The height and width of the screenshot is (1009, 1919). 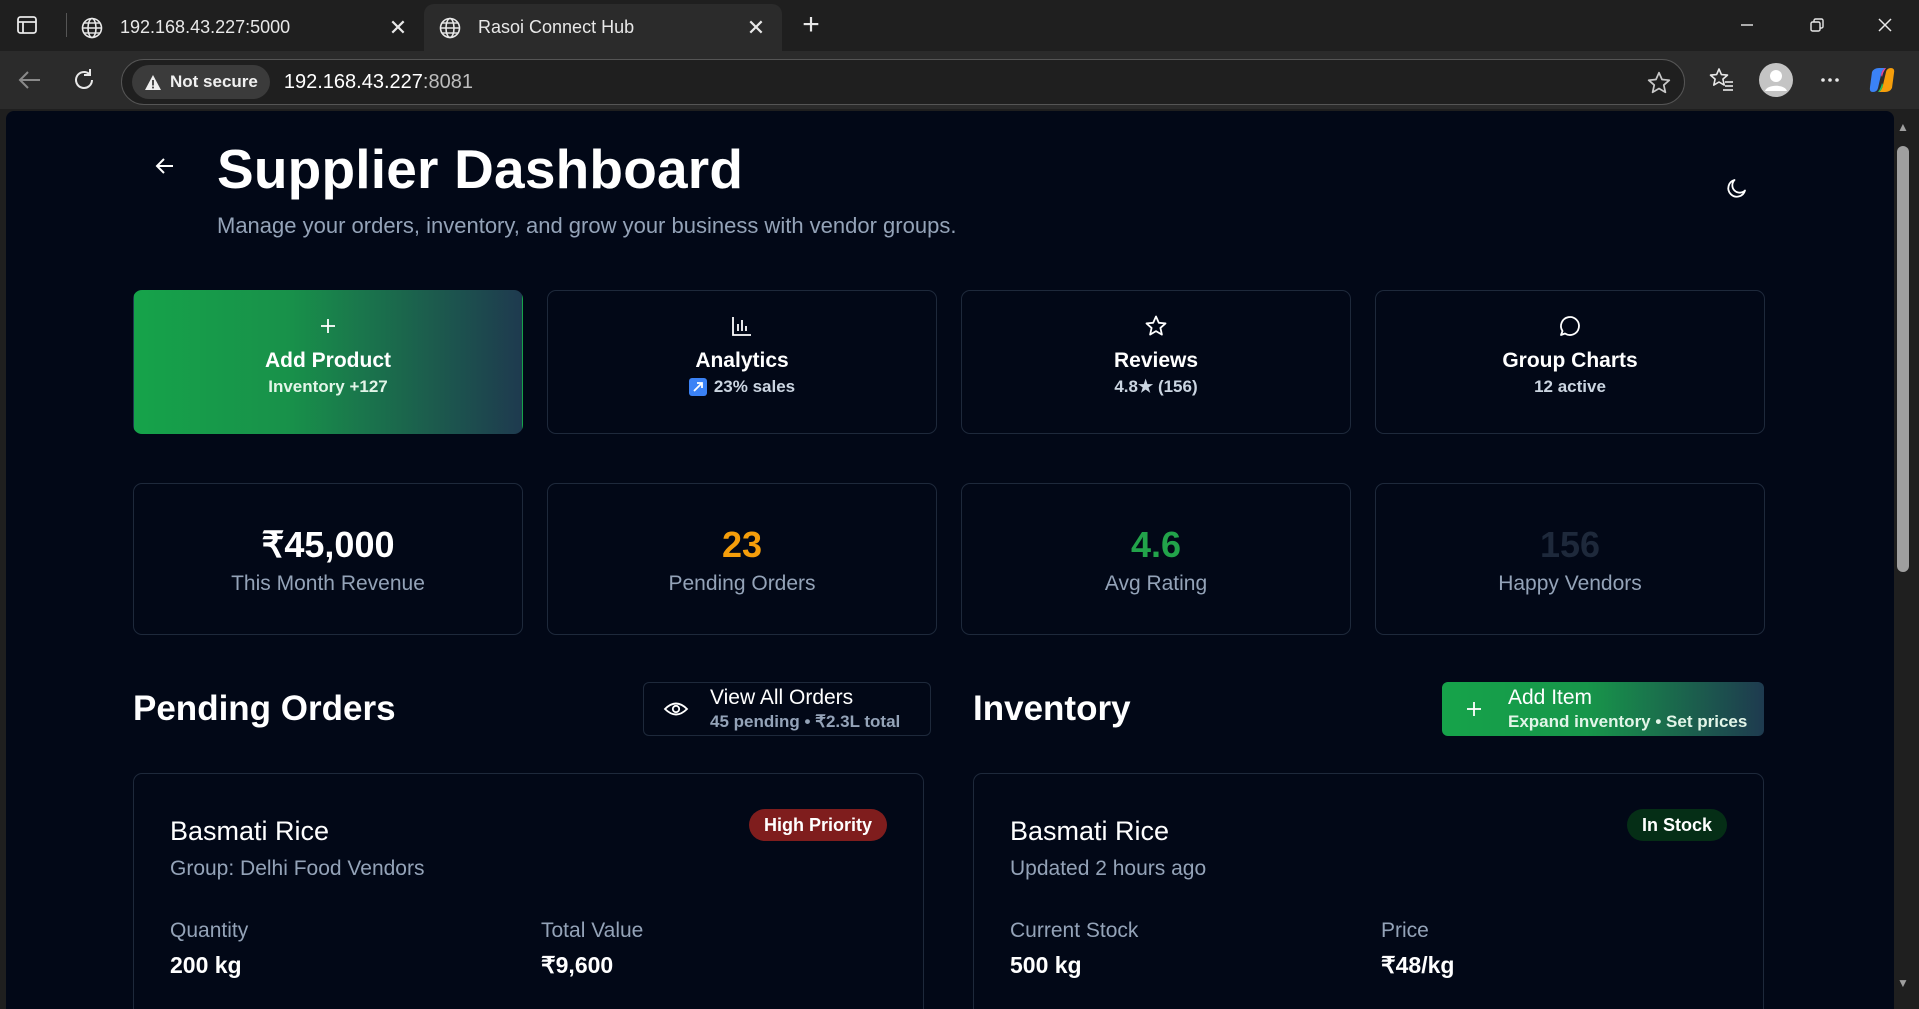 What do you see at coordinates (742, 583) in the screenshot?
I see `stat-label: Pending Orders` at bounding box center [742, 583].